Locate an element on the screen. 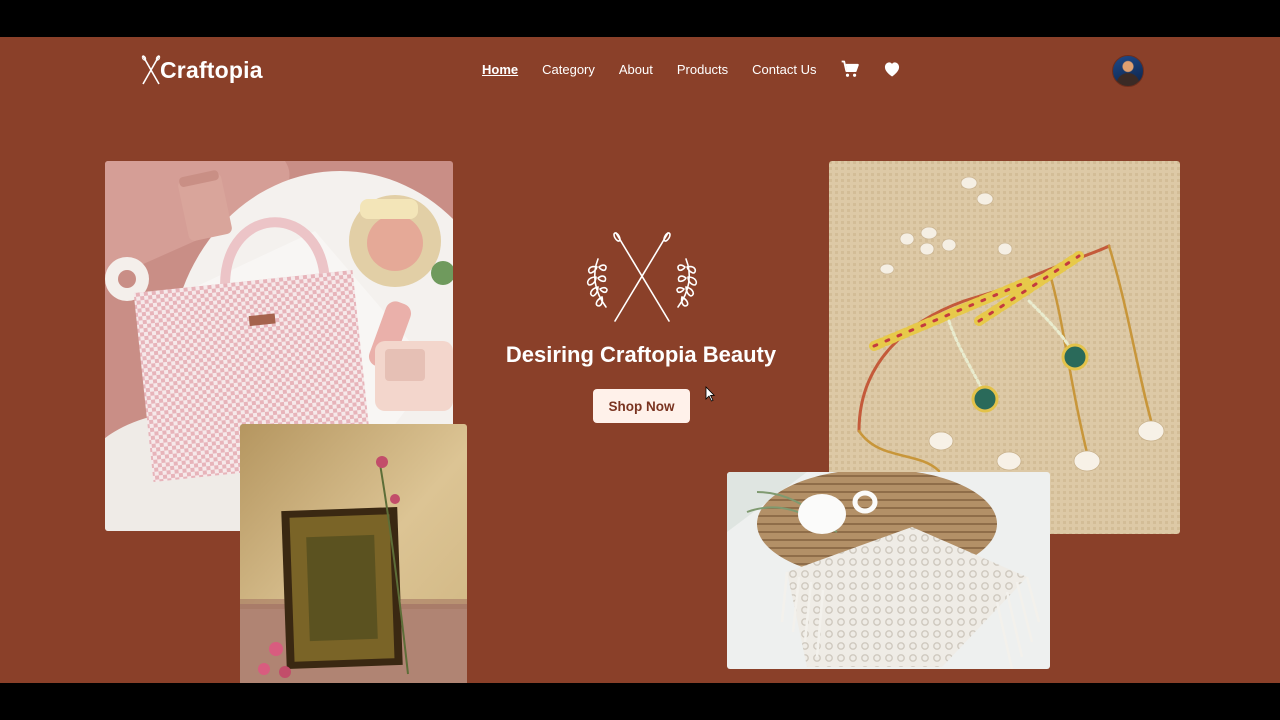 The height and width of the screenshot is (720, 1280). main-nav: Home Category About Products Contact Us is located at coordinates (703, 69).